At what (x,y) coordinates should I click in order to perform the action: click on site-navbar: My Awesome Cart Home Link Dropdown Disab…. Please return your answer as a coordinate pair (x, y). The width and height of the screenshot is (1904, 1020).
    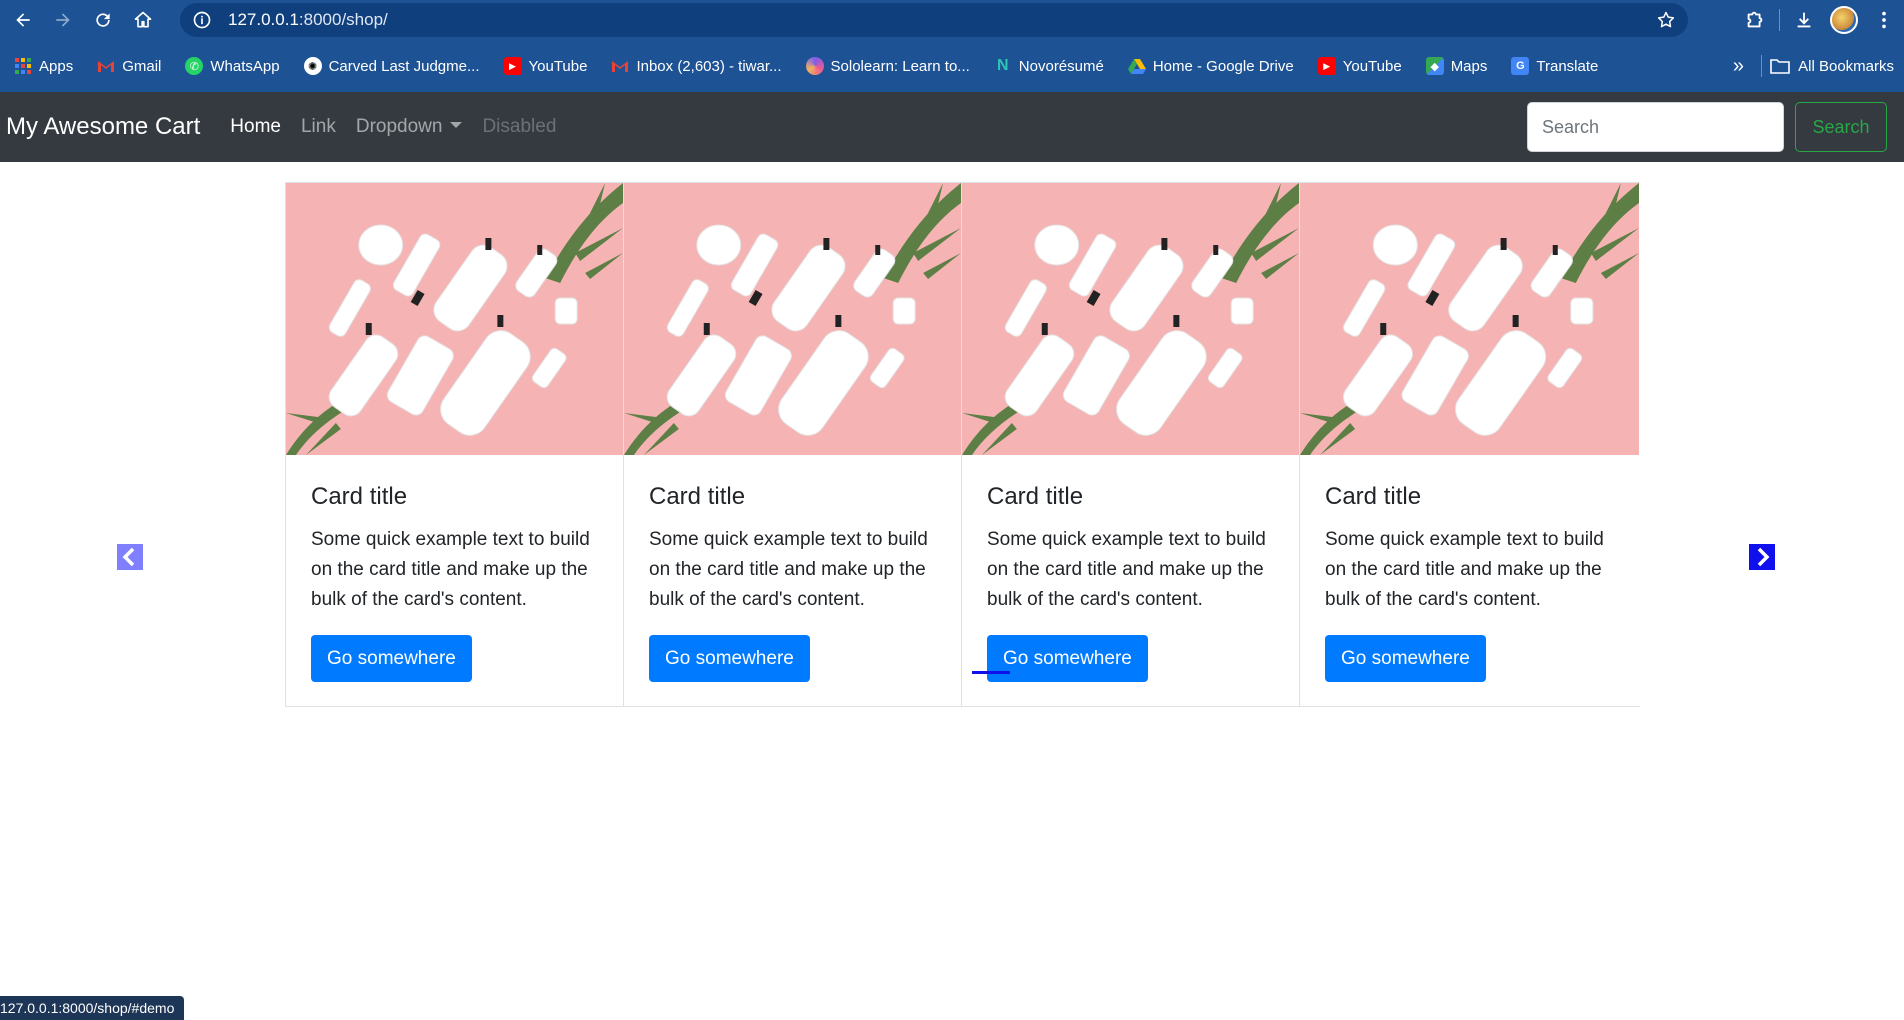
    Looking at the image, I should click on (952, 127).